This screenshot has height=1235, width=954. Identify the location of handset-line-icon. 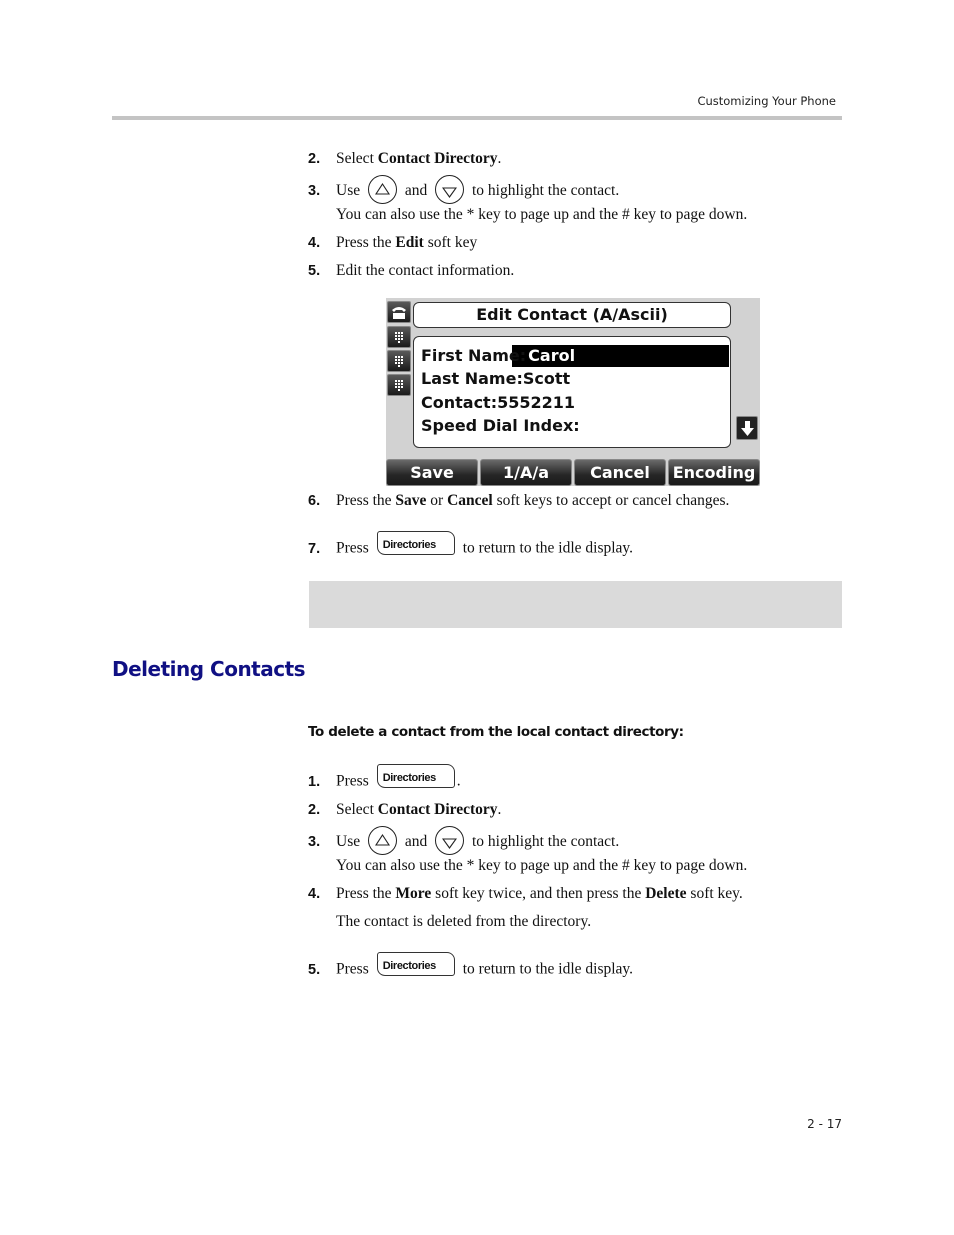
(399, 312).